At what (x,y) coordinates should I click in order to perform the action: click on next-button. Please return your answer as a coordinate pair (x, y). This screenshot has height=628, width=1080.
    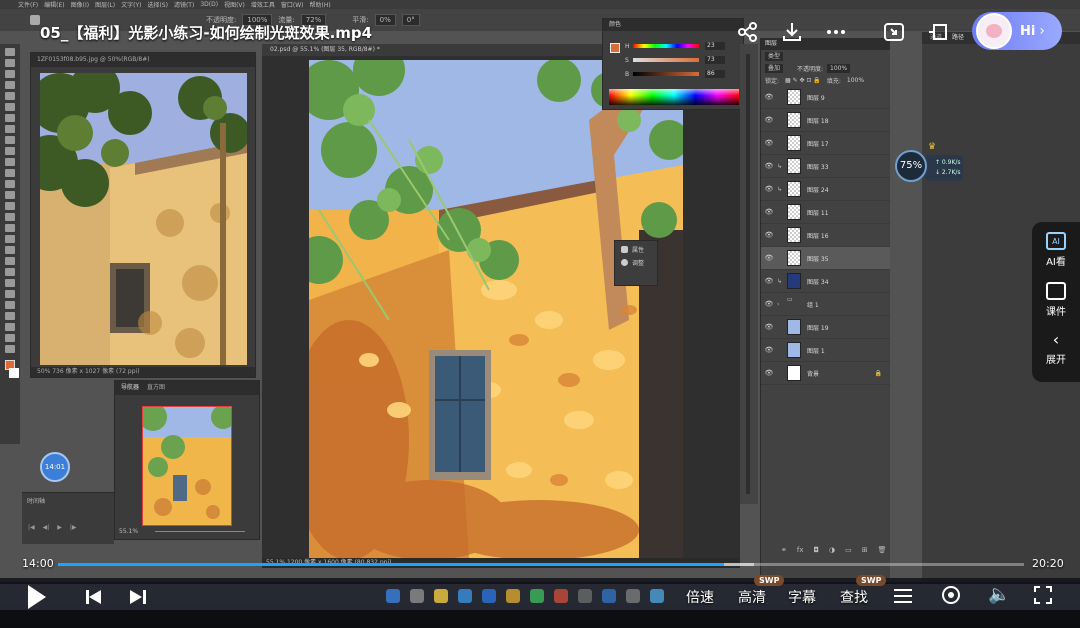
    Looking at the image, I should click on (138, 597).